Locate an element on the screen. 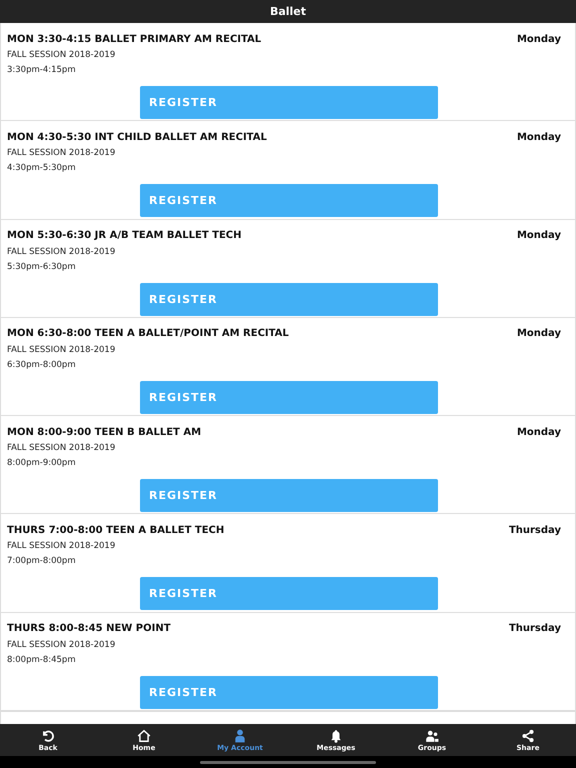  people-icon is located at coordinates (432, 735).